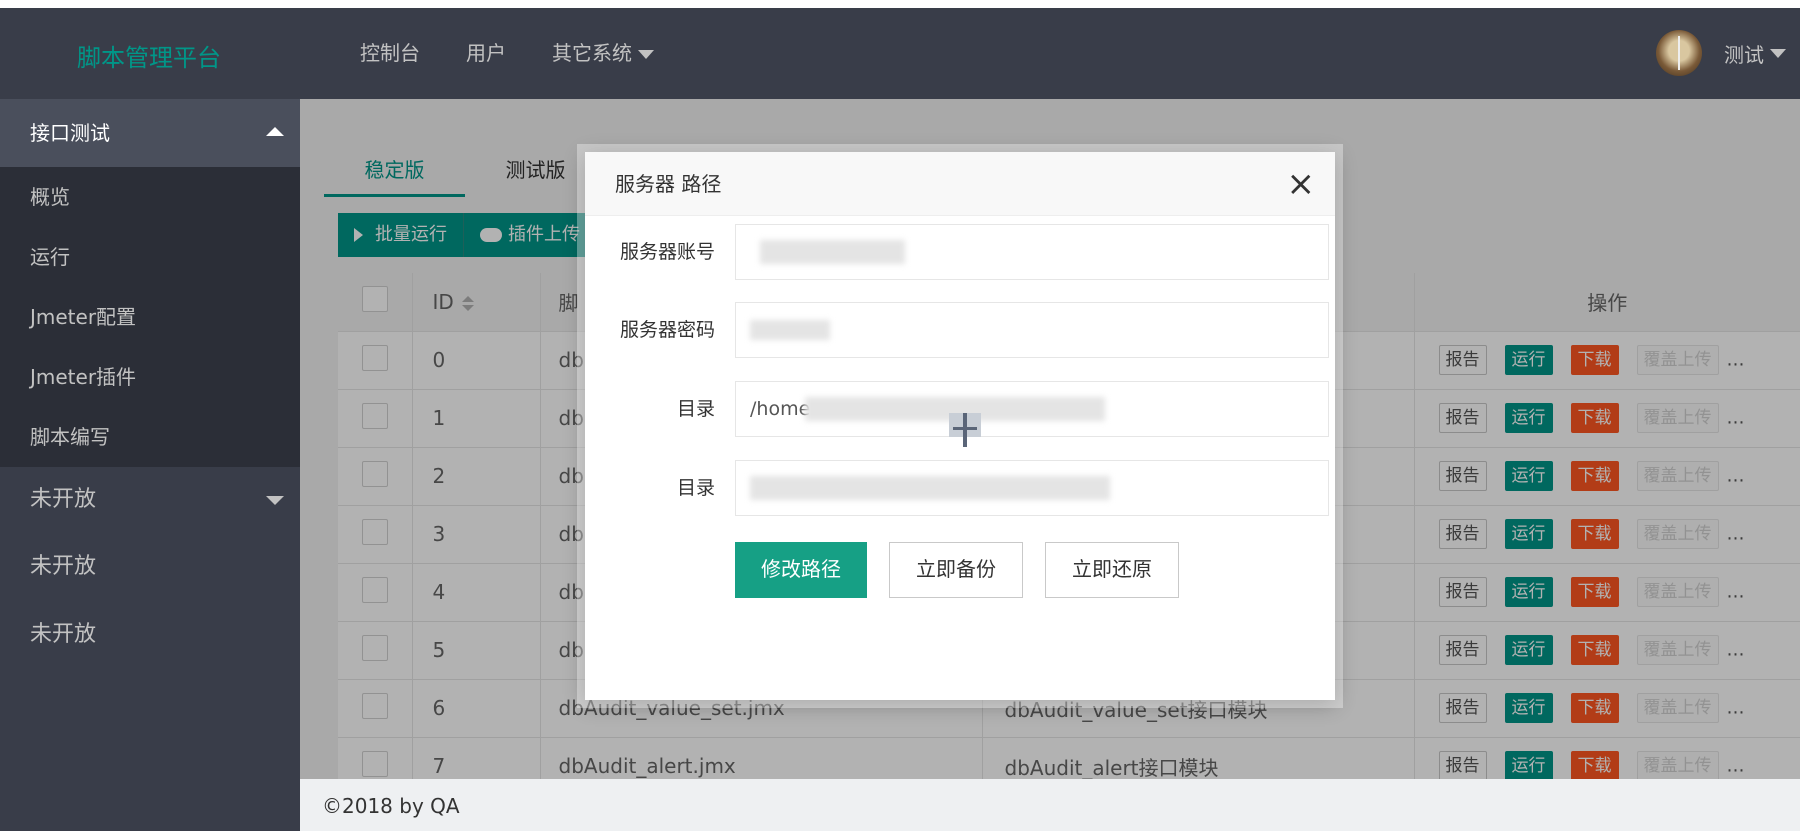 The height and width of the screenshot is (831, 1800). Describe the element at coordinates (668, 184) in the screenshot. I see `modal-title: 服务器 路径` at that location.